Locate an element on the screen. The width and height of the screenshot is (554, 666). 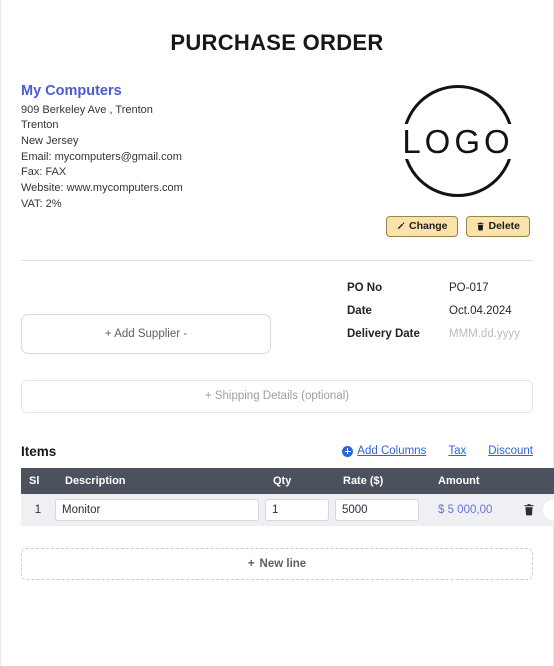
company-address-line: 909 Berkeley Ave , Trenton is located at coordinates (87, 109).